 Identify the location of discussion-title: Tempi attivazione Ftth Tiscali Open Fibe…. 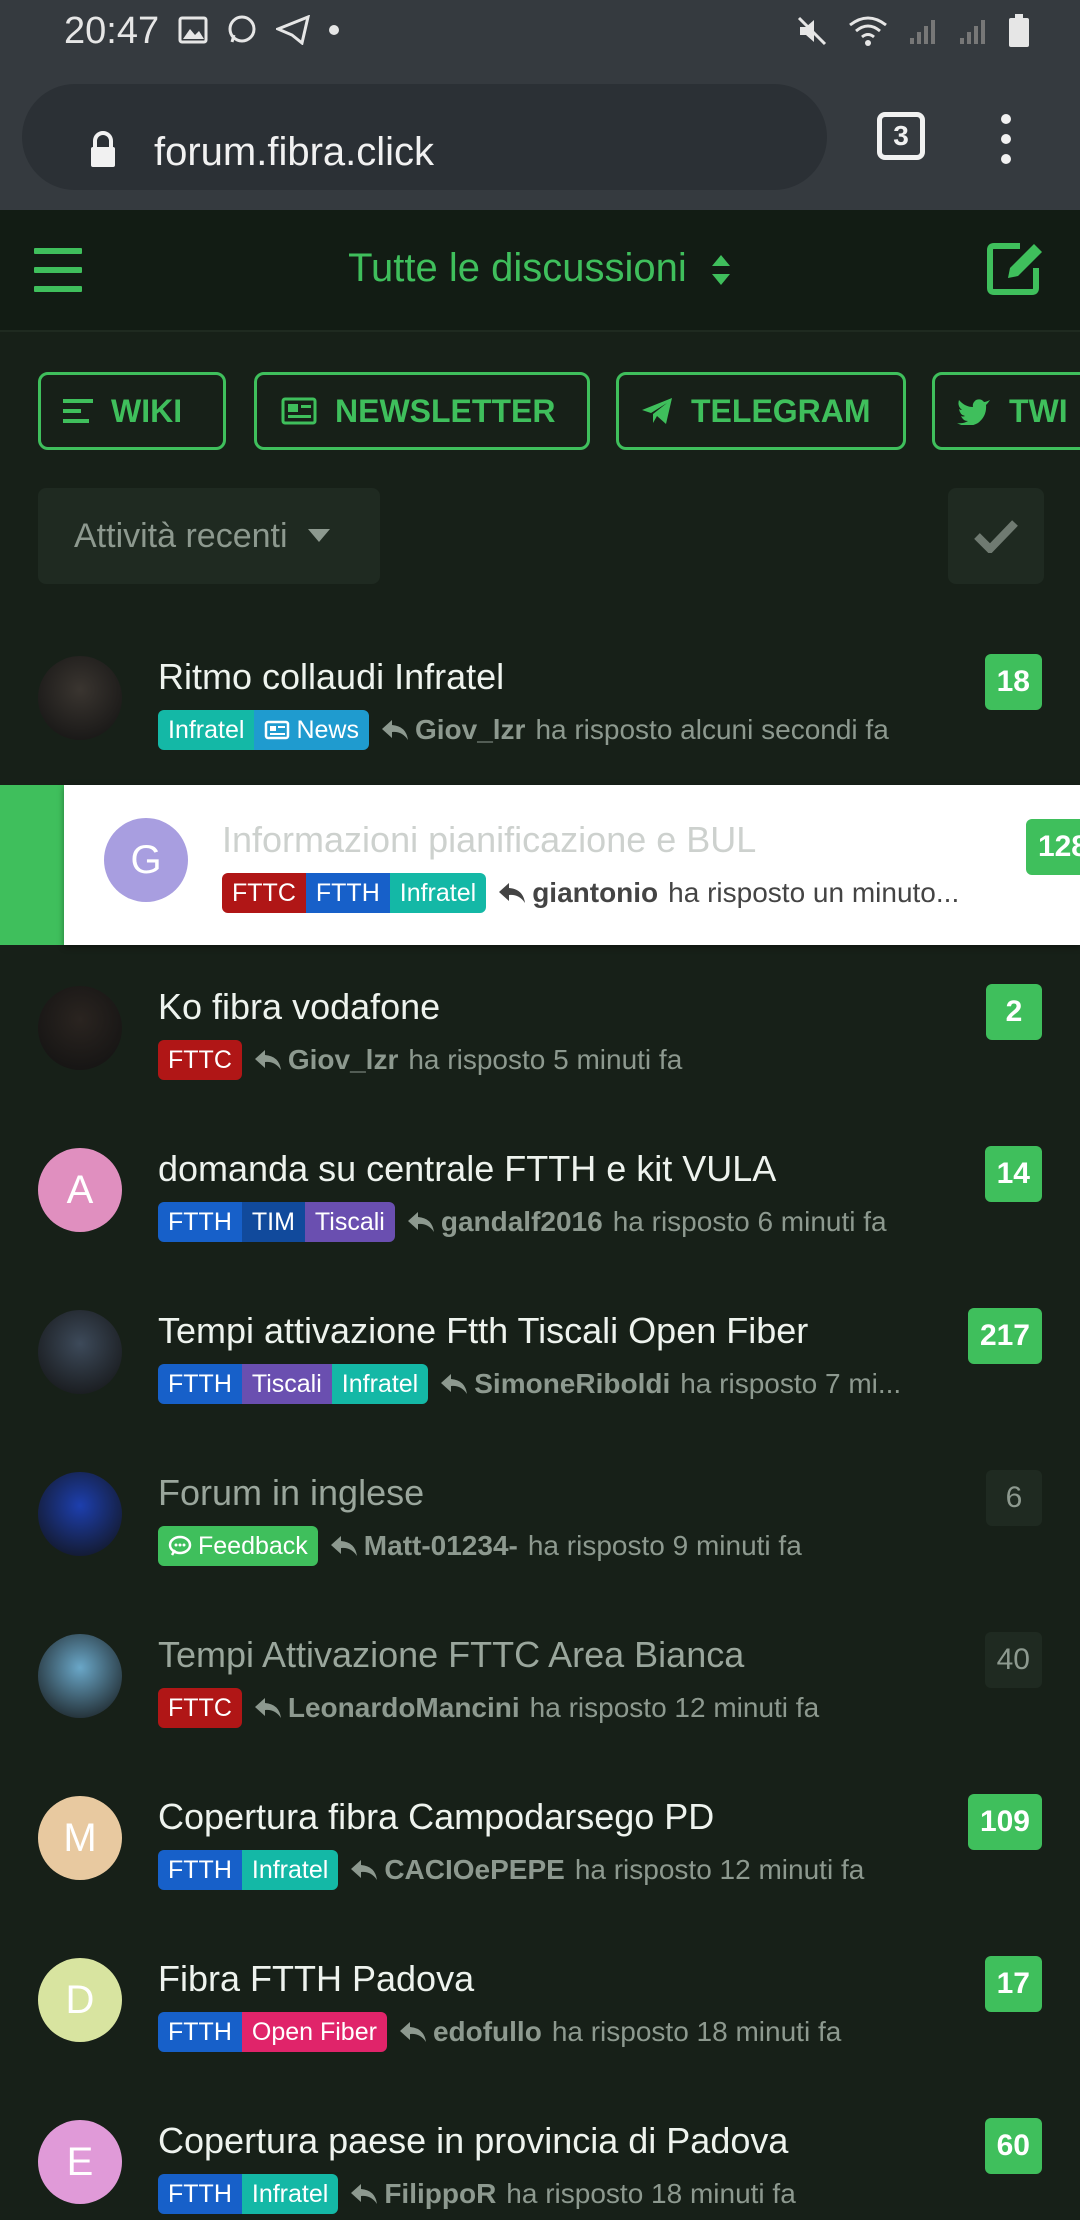
(483, 1331).